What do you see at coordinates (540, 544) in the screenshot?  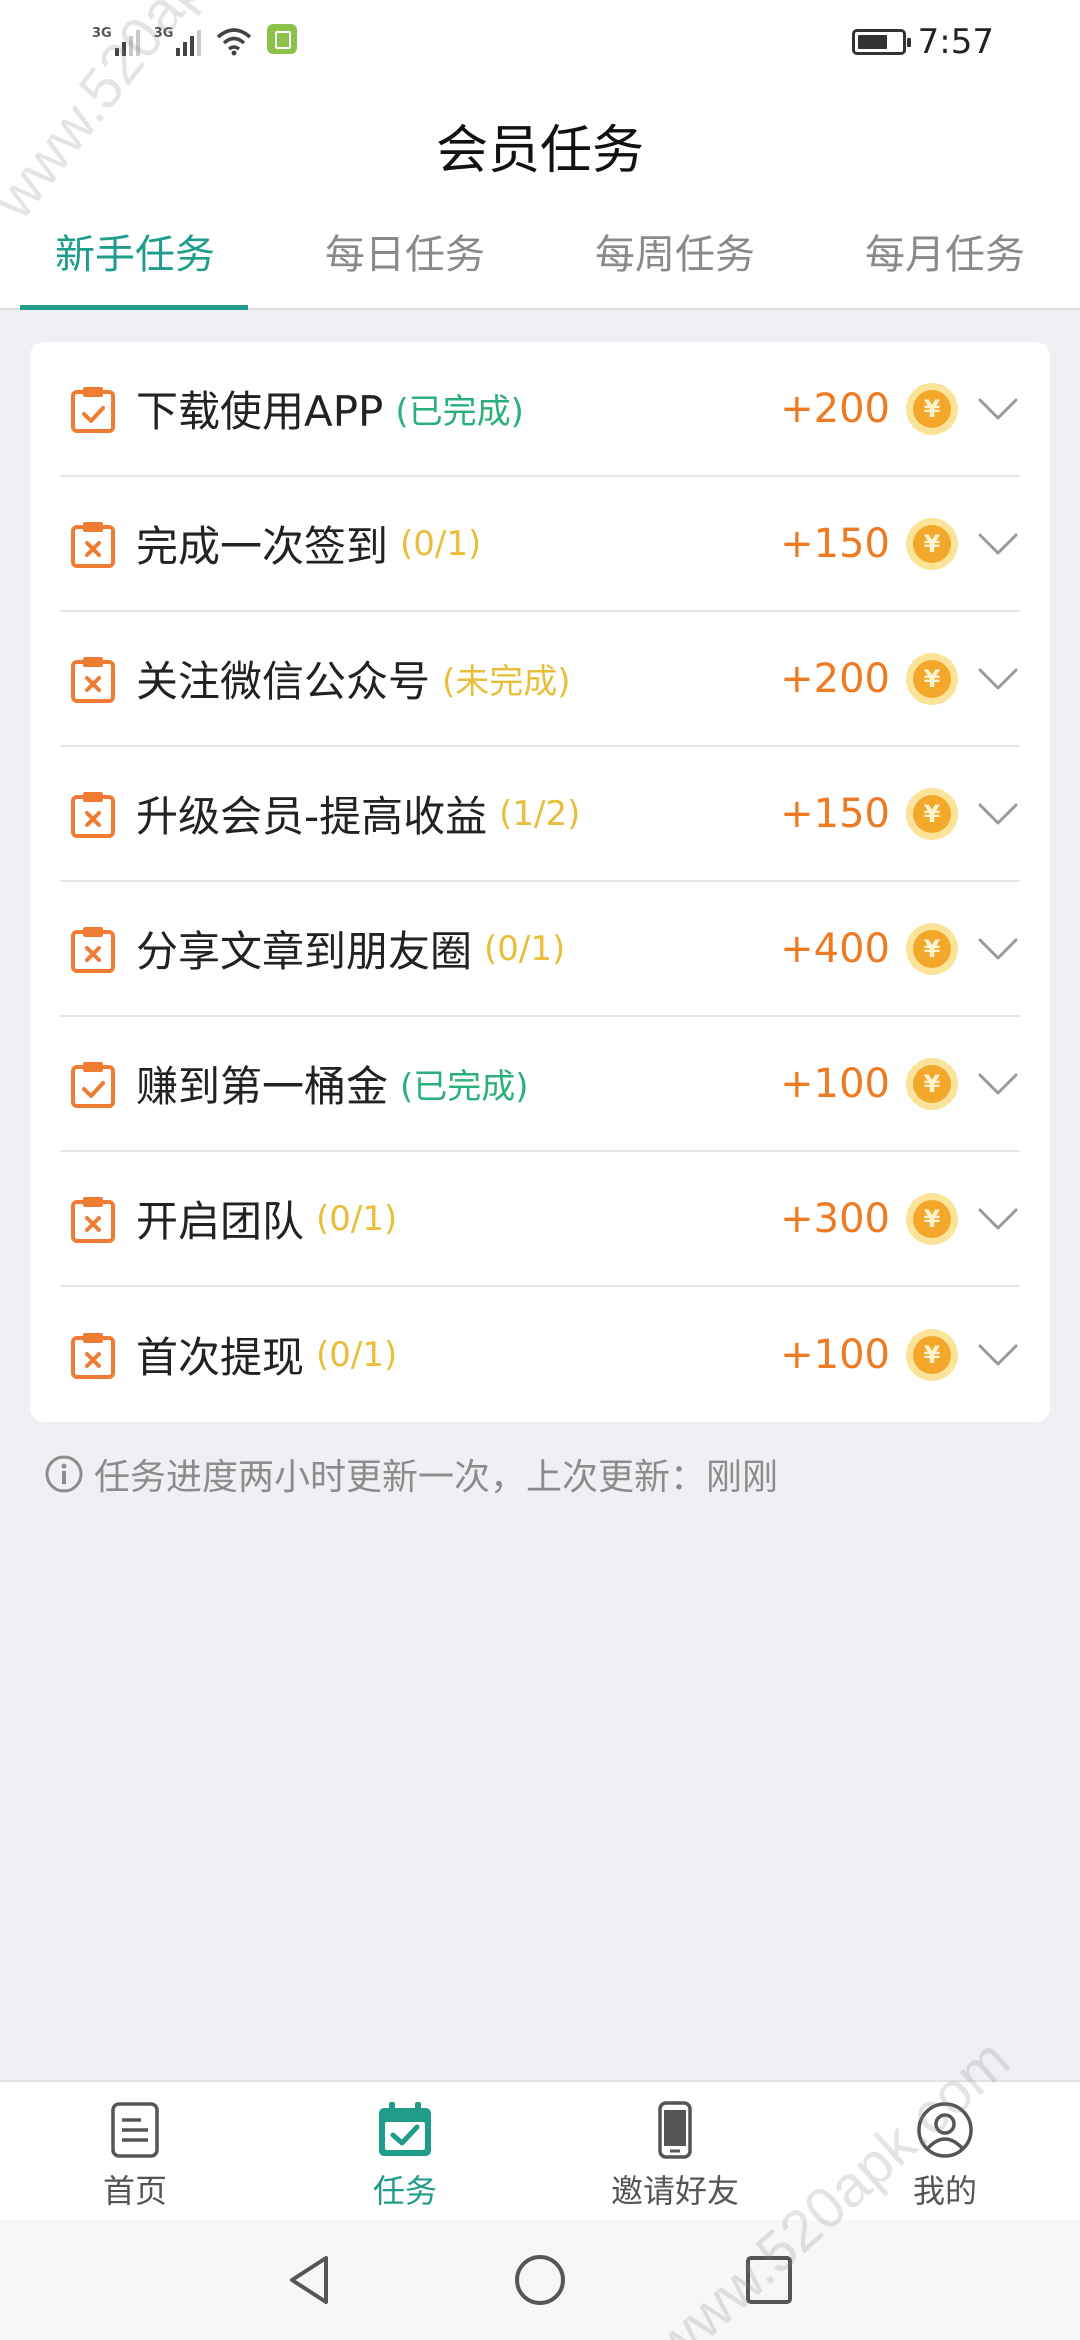 I see `task-row: 完成一次签到 (0/1) +150 ¥` at bounding box center [540, 544].